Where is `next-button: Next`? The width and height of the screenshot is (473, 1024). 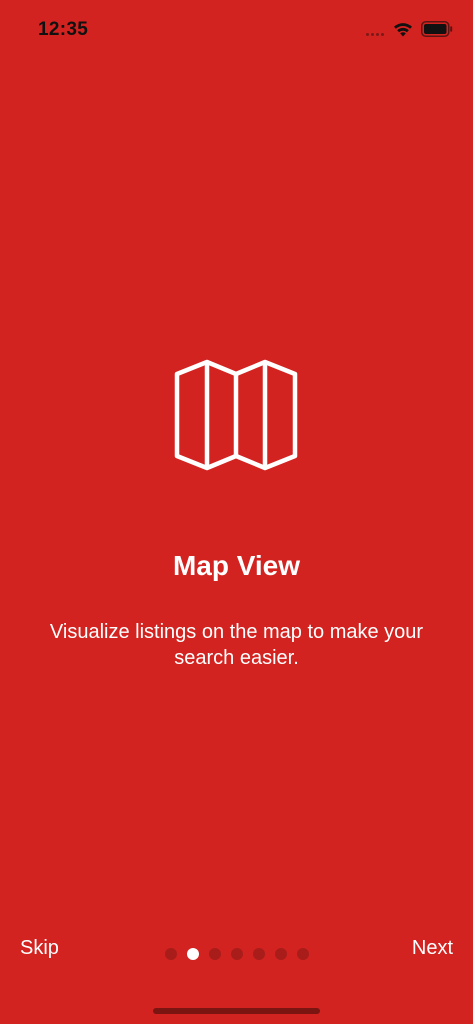 next-button: Next is located at coordinates (432, 948).